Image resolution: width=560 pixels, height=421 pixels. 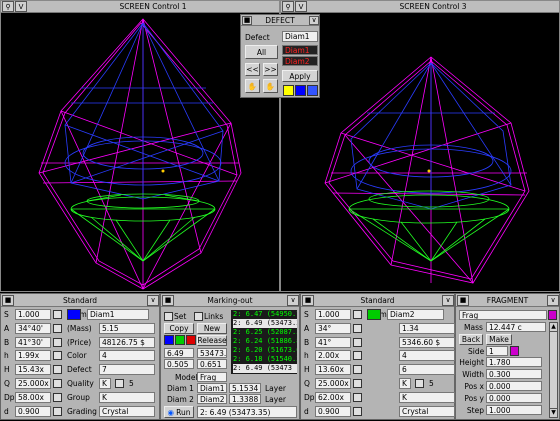 What do you see at coordinates (427, 397) in the screenshot?
I see `std2-right-value-6: K` at bounding box center [427, 397].